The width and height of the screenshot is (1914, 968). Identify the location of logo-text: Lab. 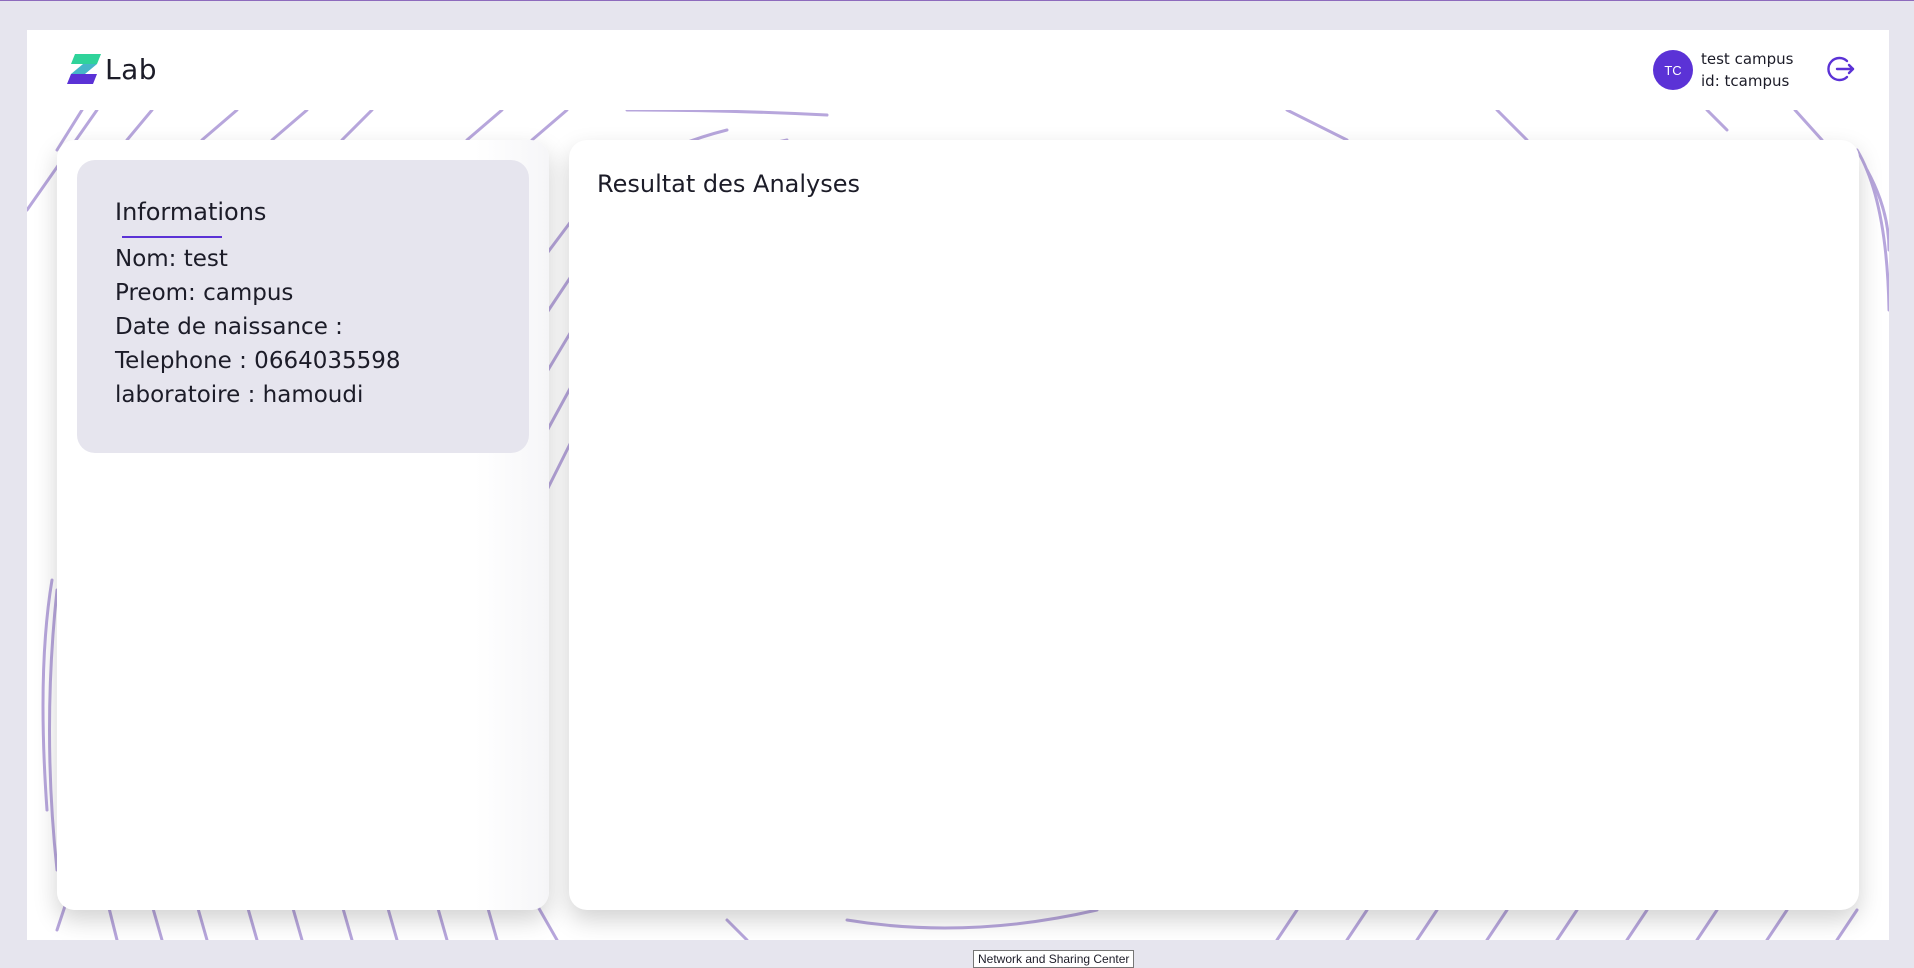
(131, 69).